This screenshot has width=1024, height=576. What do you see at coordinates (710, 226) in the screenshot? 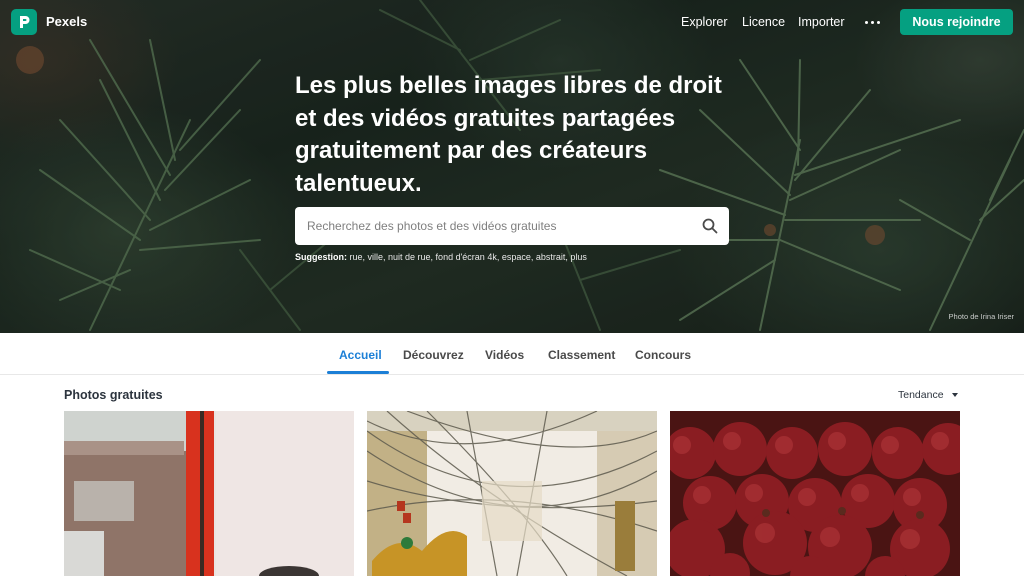
I see `search-icon` at bounding box center [710, 226].